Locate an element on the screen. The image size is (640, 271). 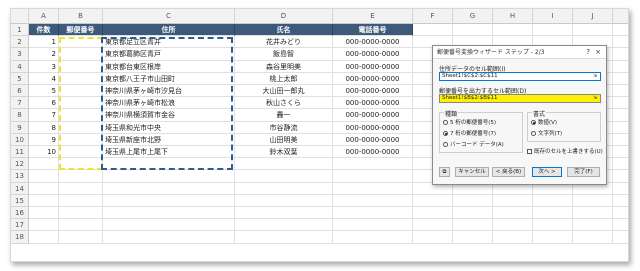
row-header: 4 is located at coordinates (20, 66).